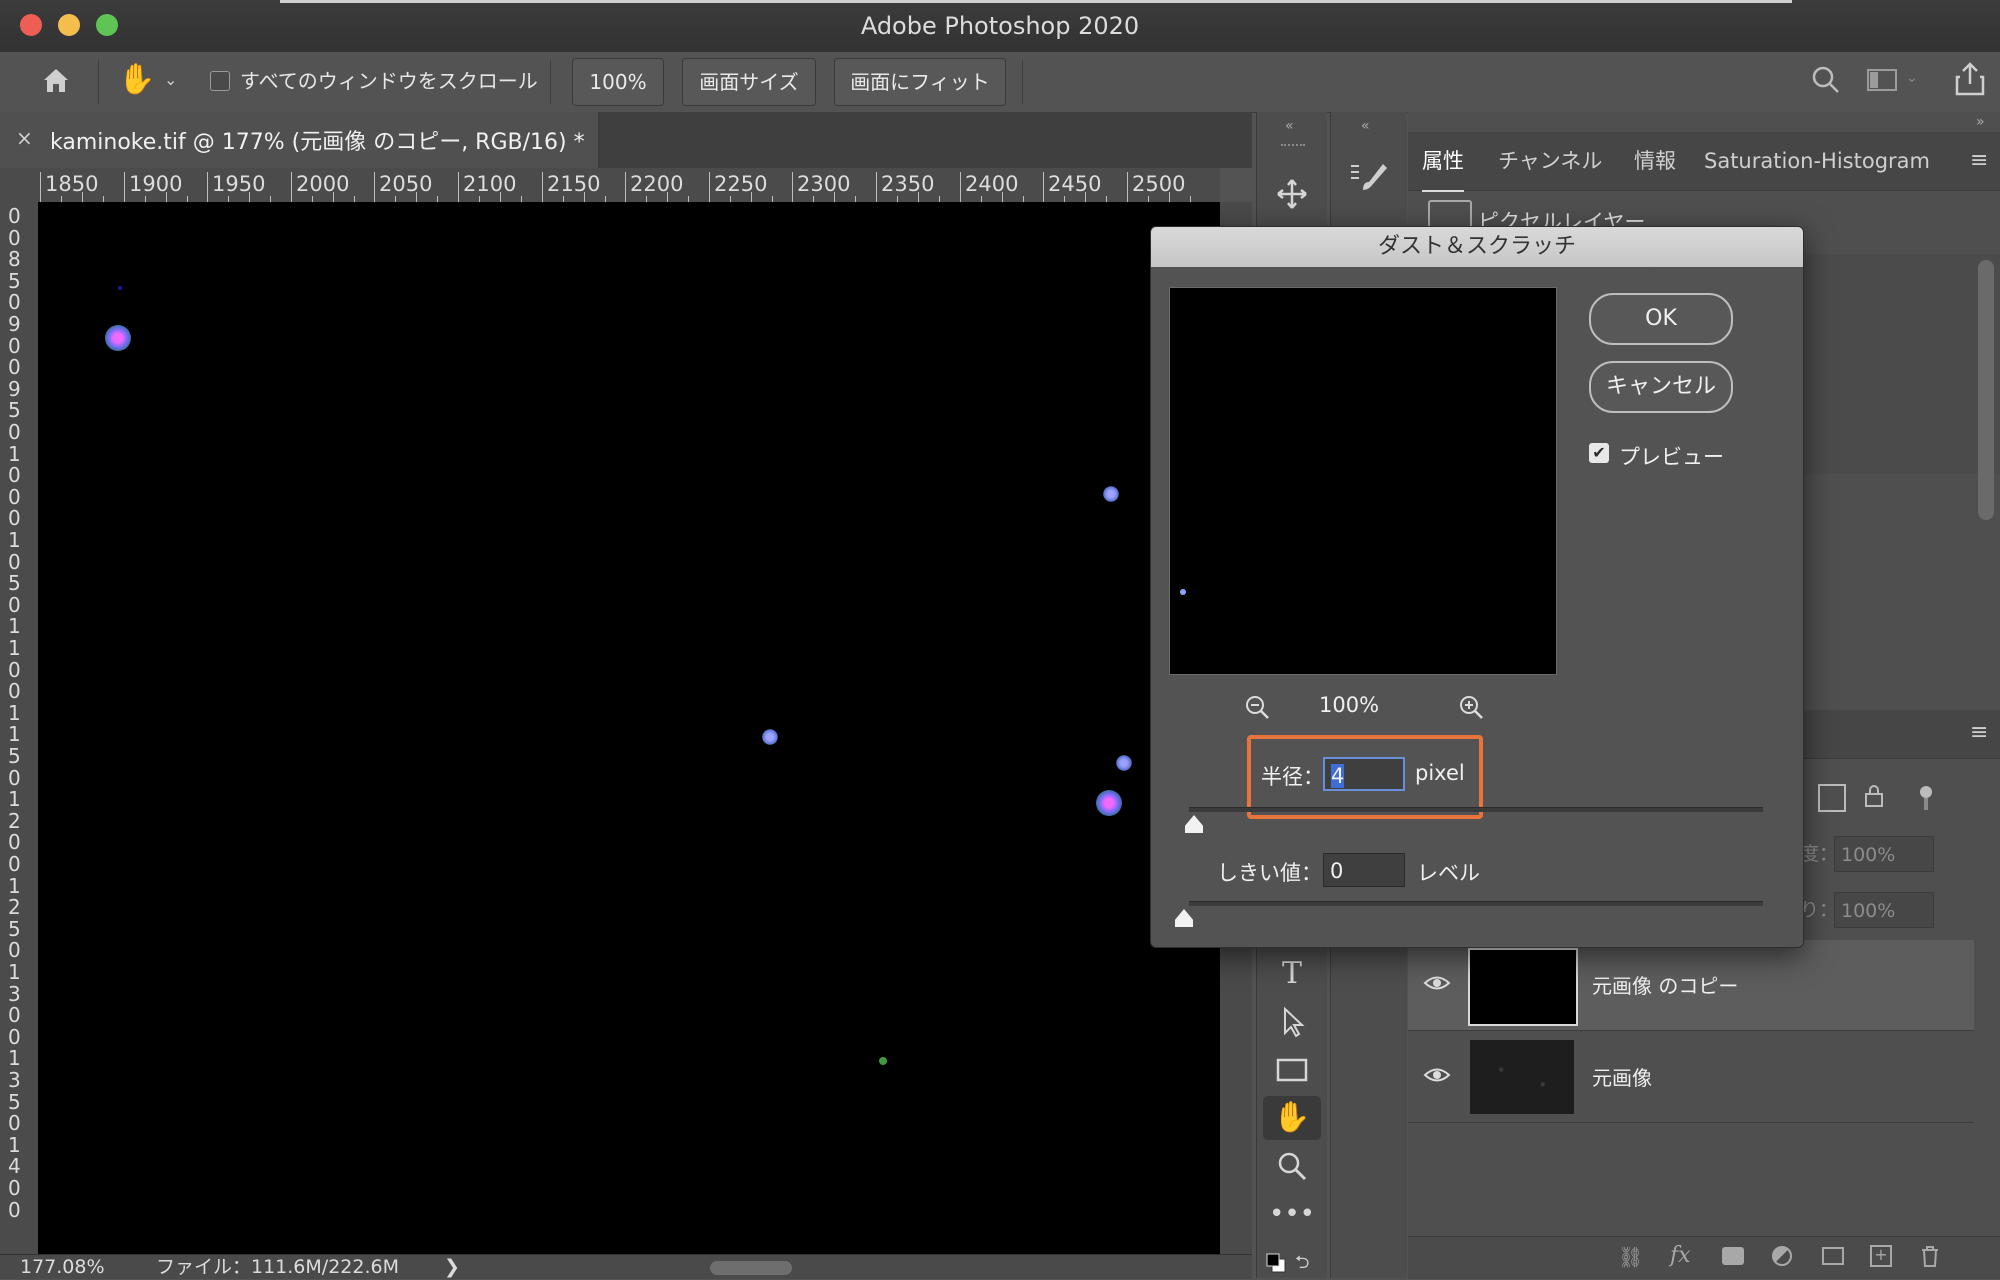 This screenshot has height=1280, width=2000. What do you see at coordinates (1930, 1256) in the screenshot?
I see `trash-icon` at bounding box center [1930, 1256].